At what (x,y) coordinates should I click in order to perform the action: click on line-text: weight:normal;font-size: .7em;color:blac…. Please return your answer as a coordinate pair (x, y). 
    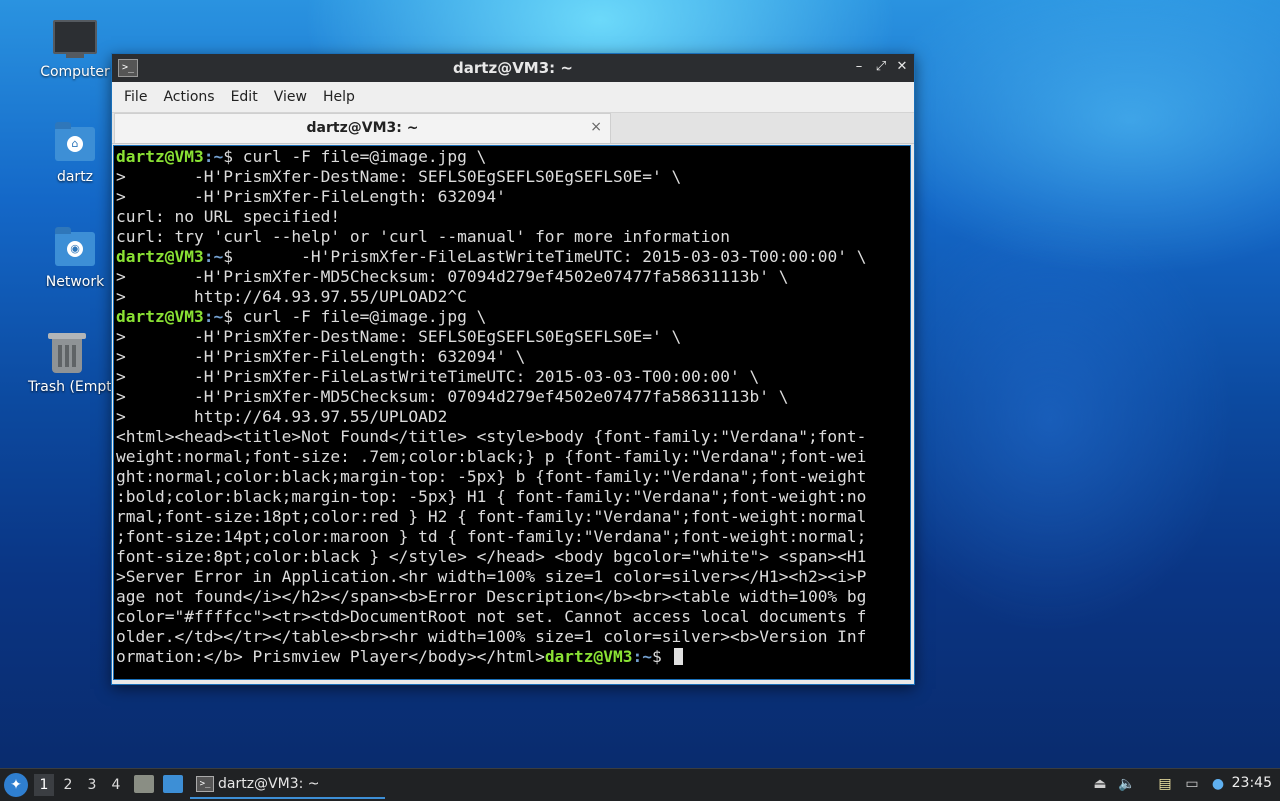
    Looking at the image, I should click on (491, 456).